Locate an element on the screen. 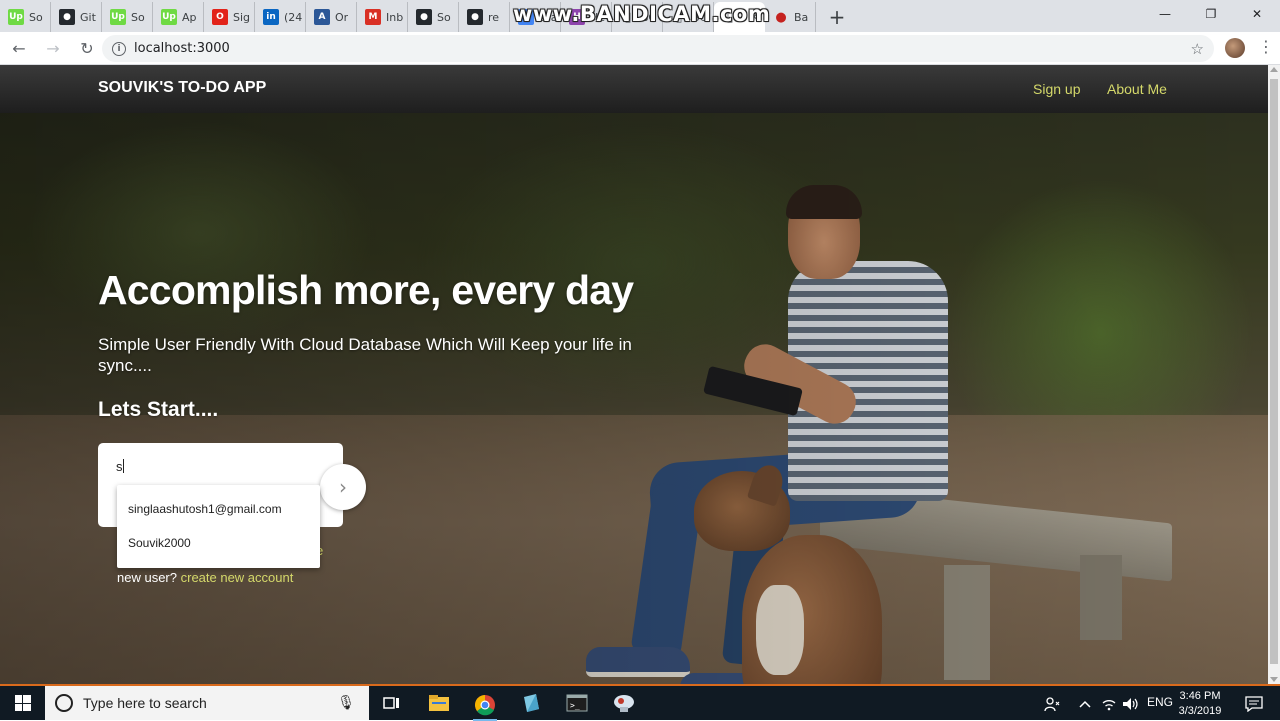 The width and height of the screenshot is (1280, 721). scroll-thumb is located at coordinates (1274, 371).